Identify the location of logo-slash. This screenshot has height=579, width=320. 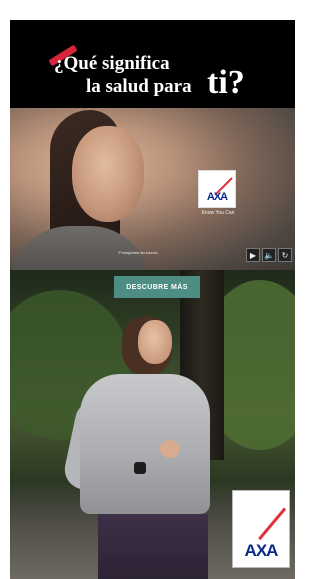
(272, 524).